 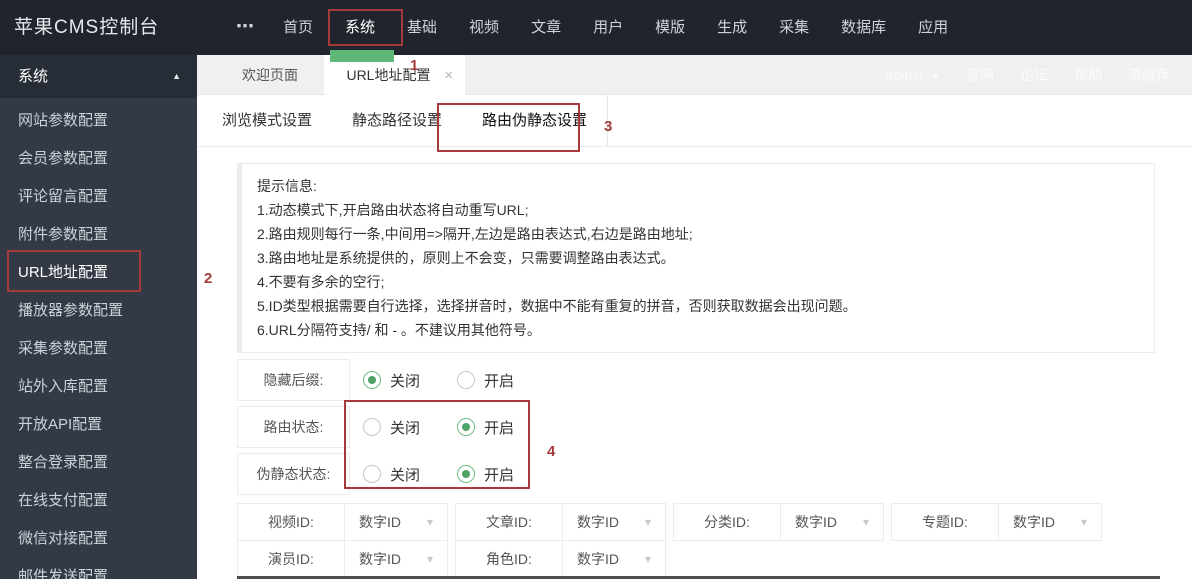 I want to click on hide-suffix-off-radio: 关闭, so click(x=410, y=380).